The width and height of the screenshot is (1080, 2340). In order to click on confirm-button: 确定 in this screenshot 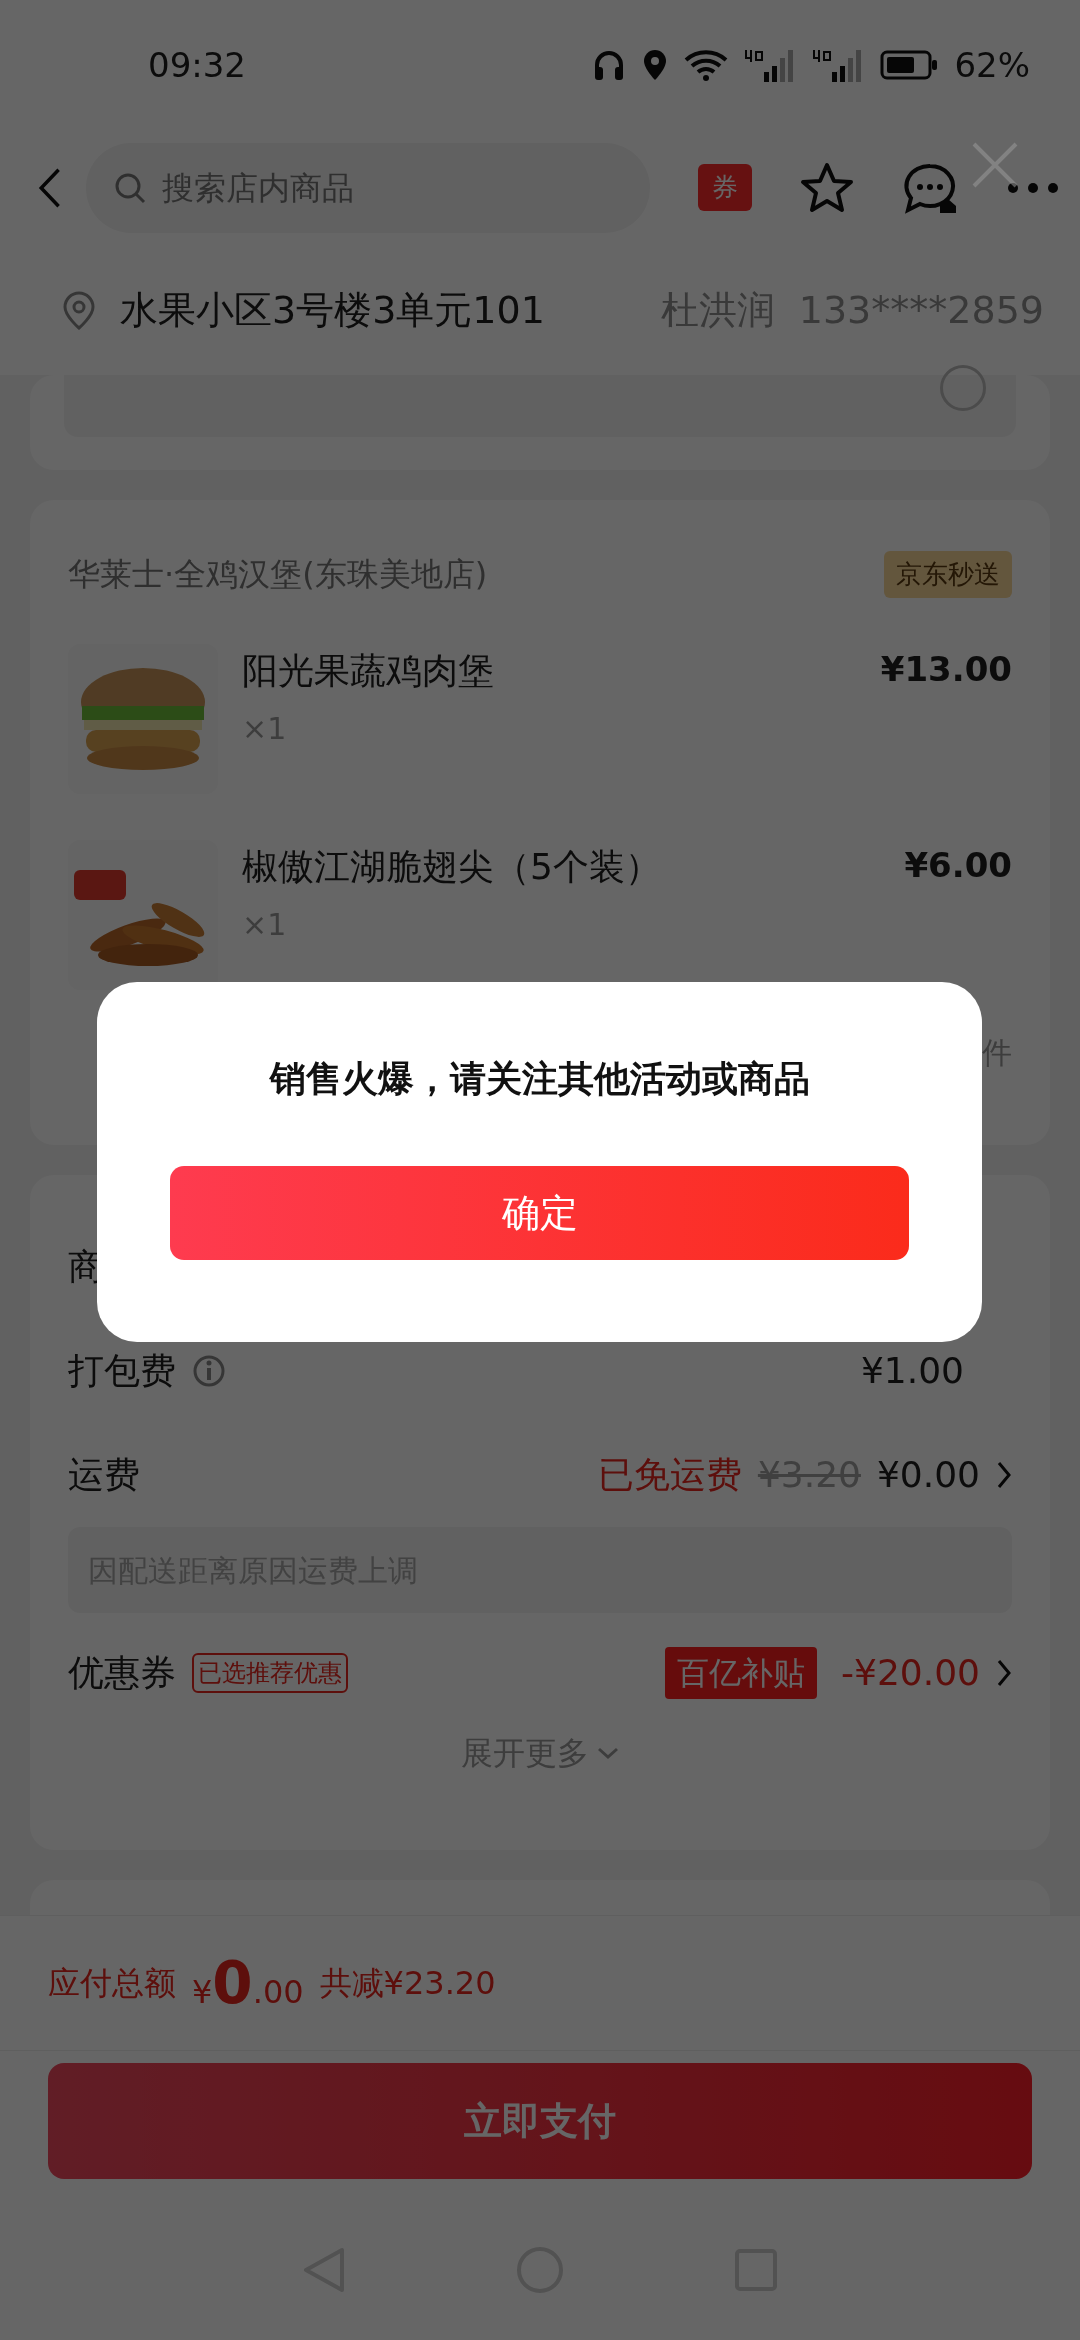, I will do `click(539, 1213)`.